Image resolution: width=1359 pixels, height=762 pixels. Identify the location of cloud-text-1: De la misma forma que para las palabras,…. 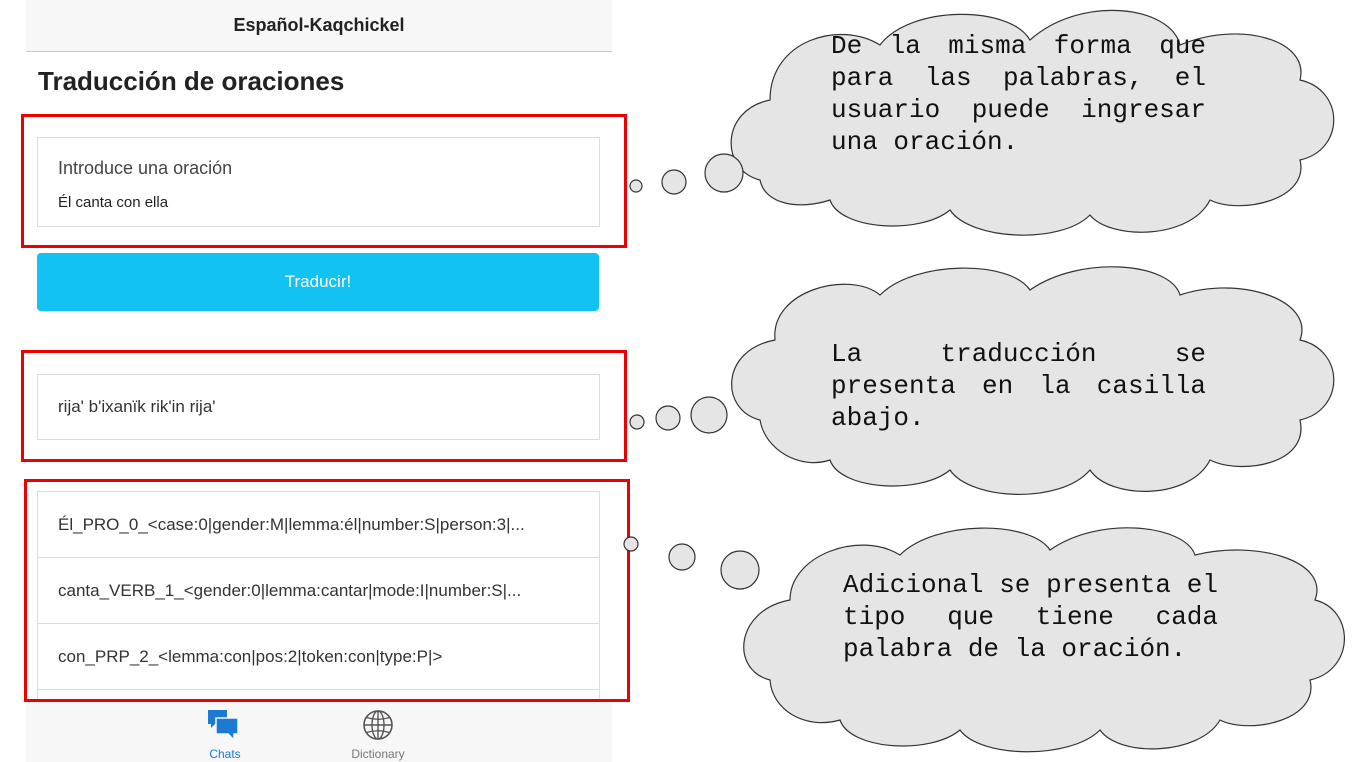
(1018, 94).